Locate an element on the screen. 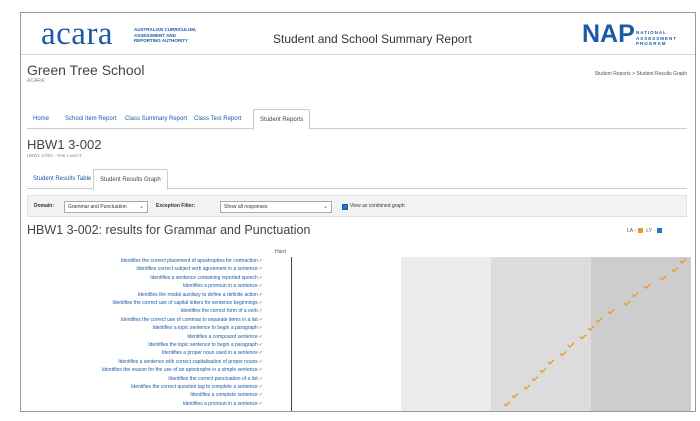  domain-label: Domain: is located at coordinates (44, 206).